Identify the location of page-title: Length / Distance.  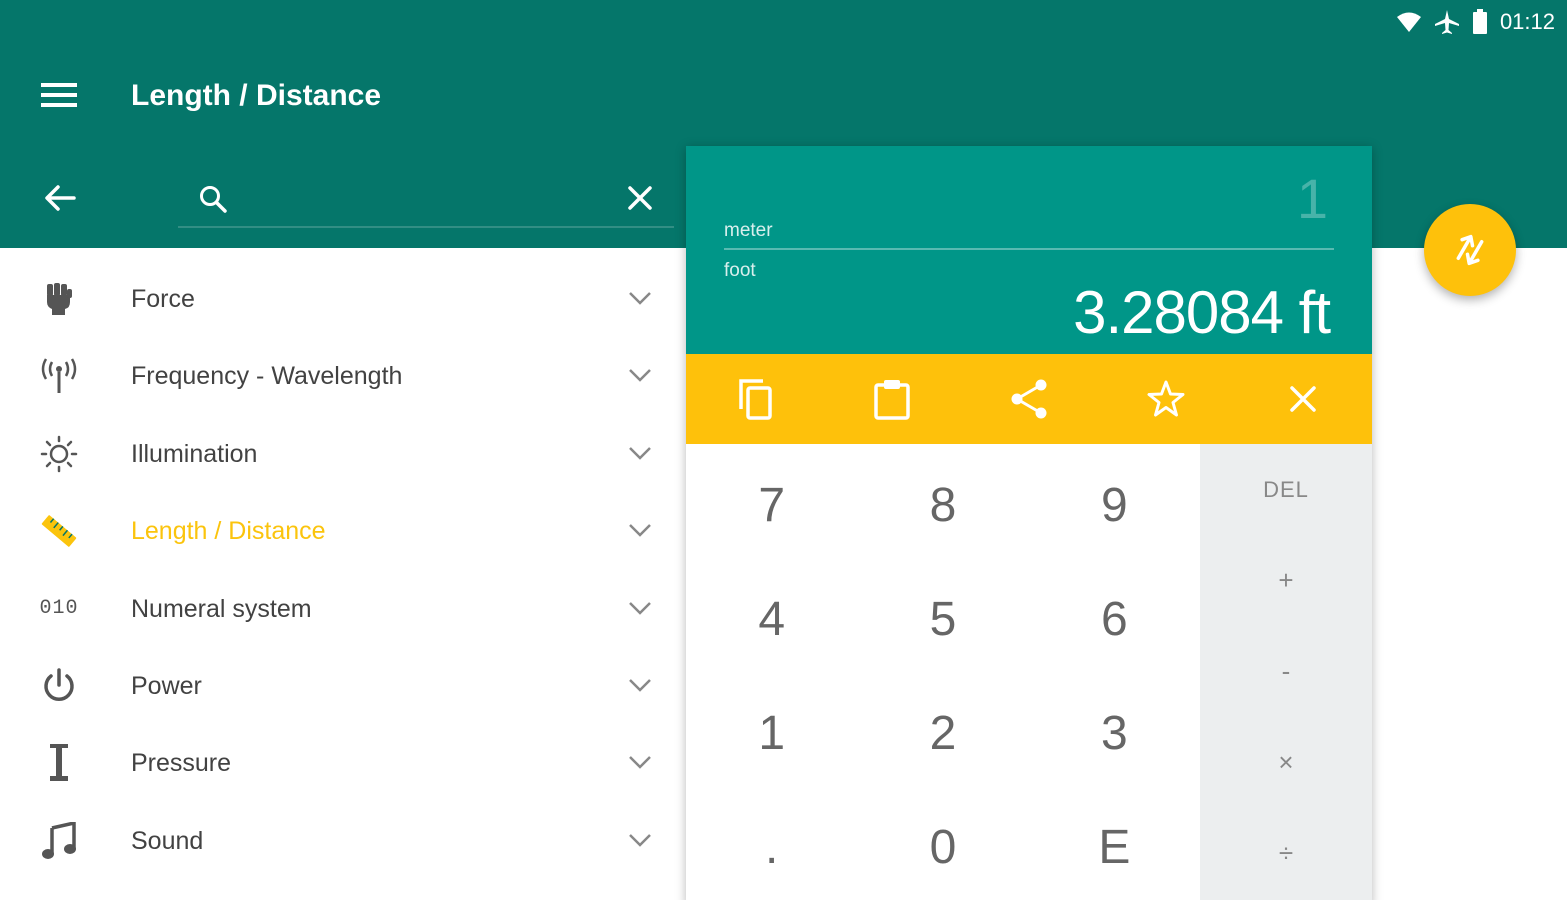
(256, 95).